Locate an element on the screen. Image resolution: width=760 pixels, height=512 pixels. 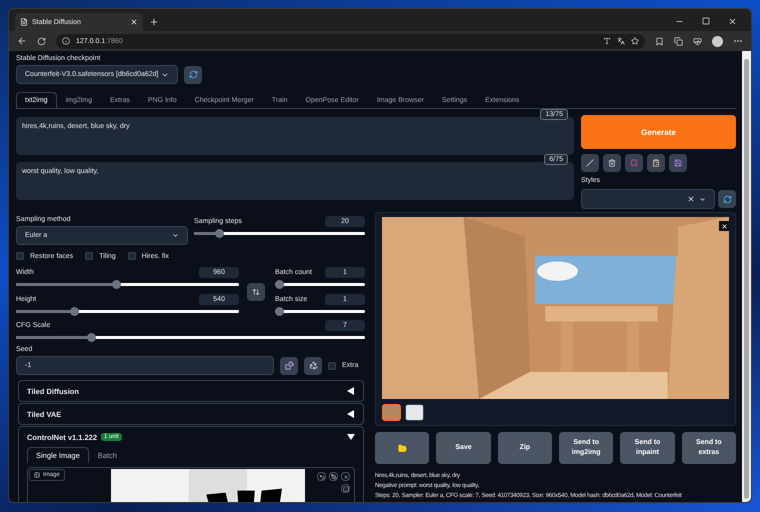
info-icon is located at coordinates (66, 41).